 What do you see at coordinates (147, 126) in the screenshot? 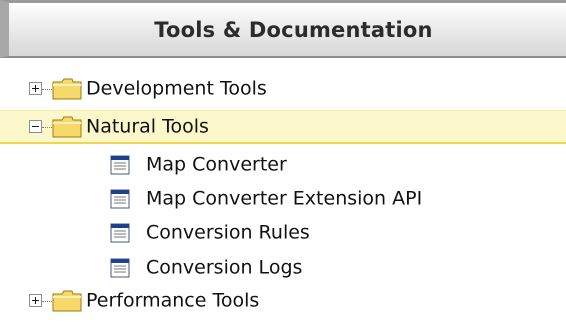
I see `tree-item-label: Natural Tools` at bounding box center [147, 126].